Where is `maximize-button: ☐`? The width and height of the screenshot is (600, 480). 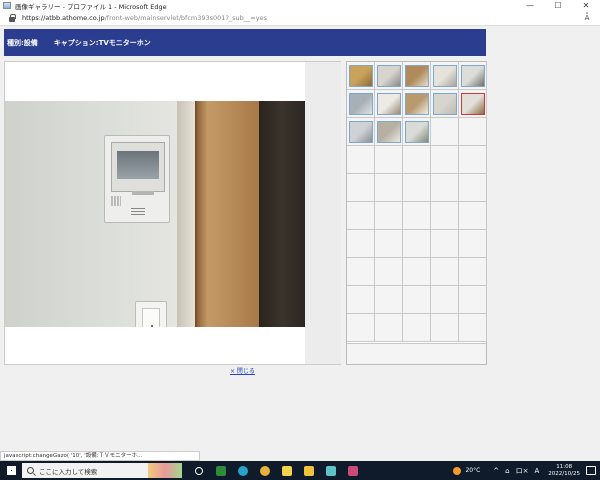 maximize-button: ☐ is located at coordinates (558, 5).